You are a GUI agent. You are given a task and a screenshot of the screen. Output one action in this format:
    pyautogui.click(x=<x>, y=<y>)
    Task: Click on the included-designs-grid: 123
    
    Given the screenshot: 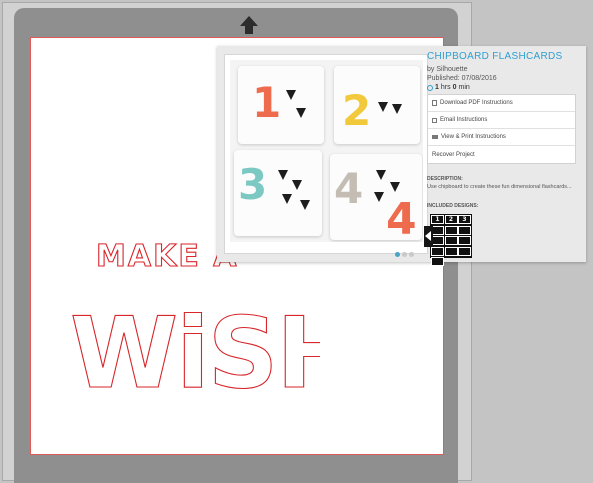 What is the action you would take?
    pyautogui.click(x=451, y=240)
    